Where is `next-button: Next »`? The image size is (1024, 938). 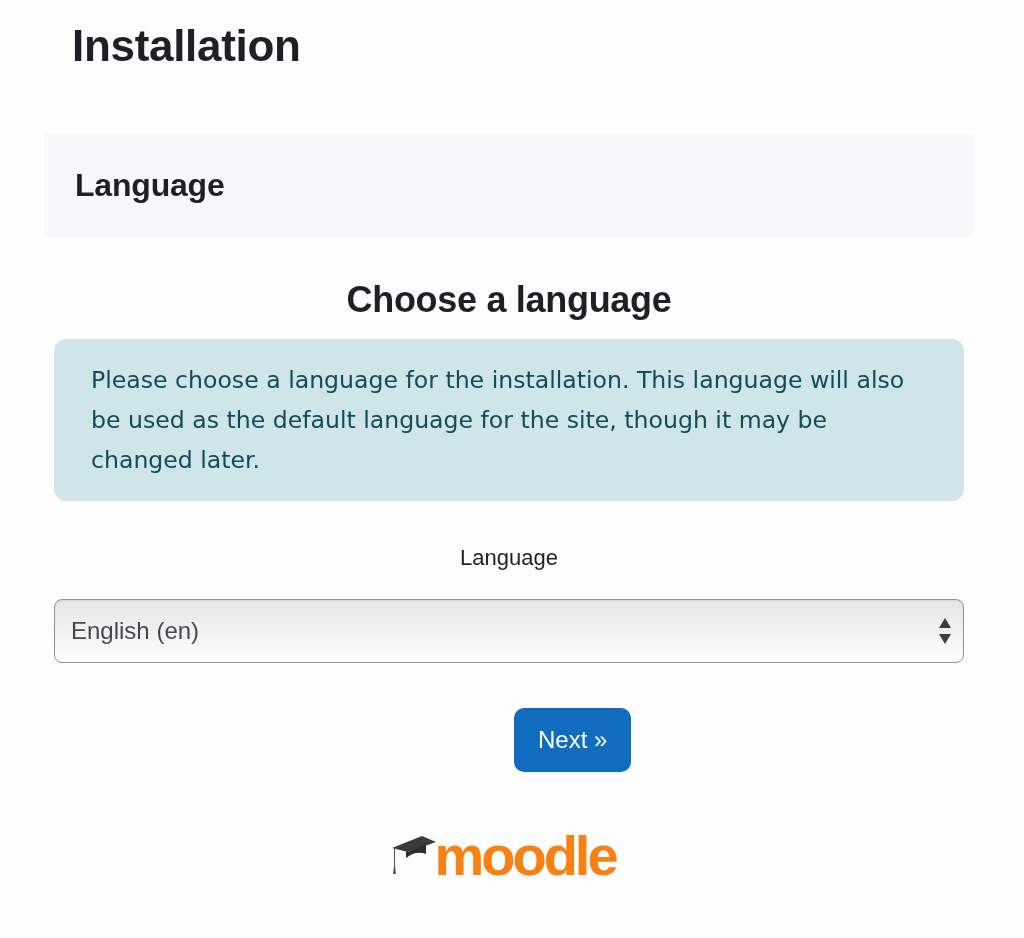
next-button: Next » is located at coordinates (573, 740).